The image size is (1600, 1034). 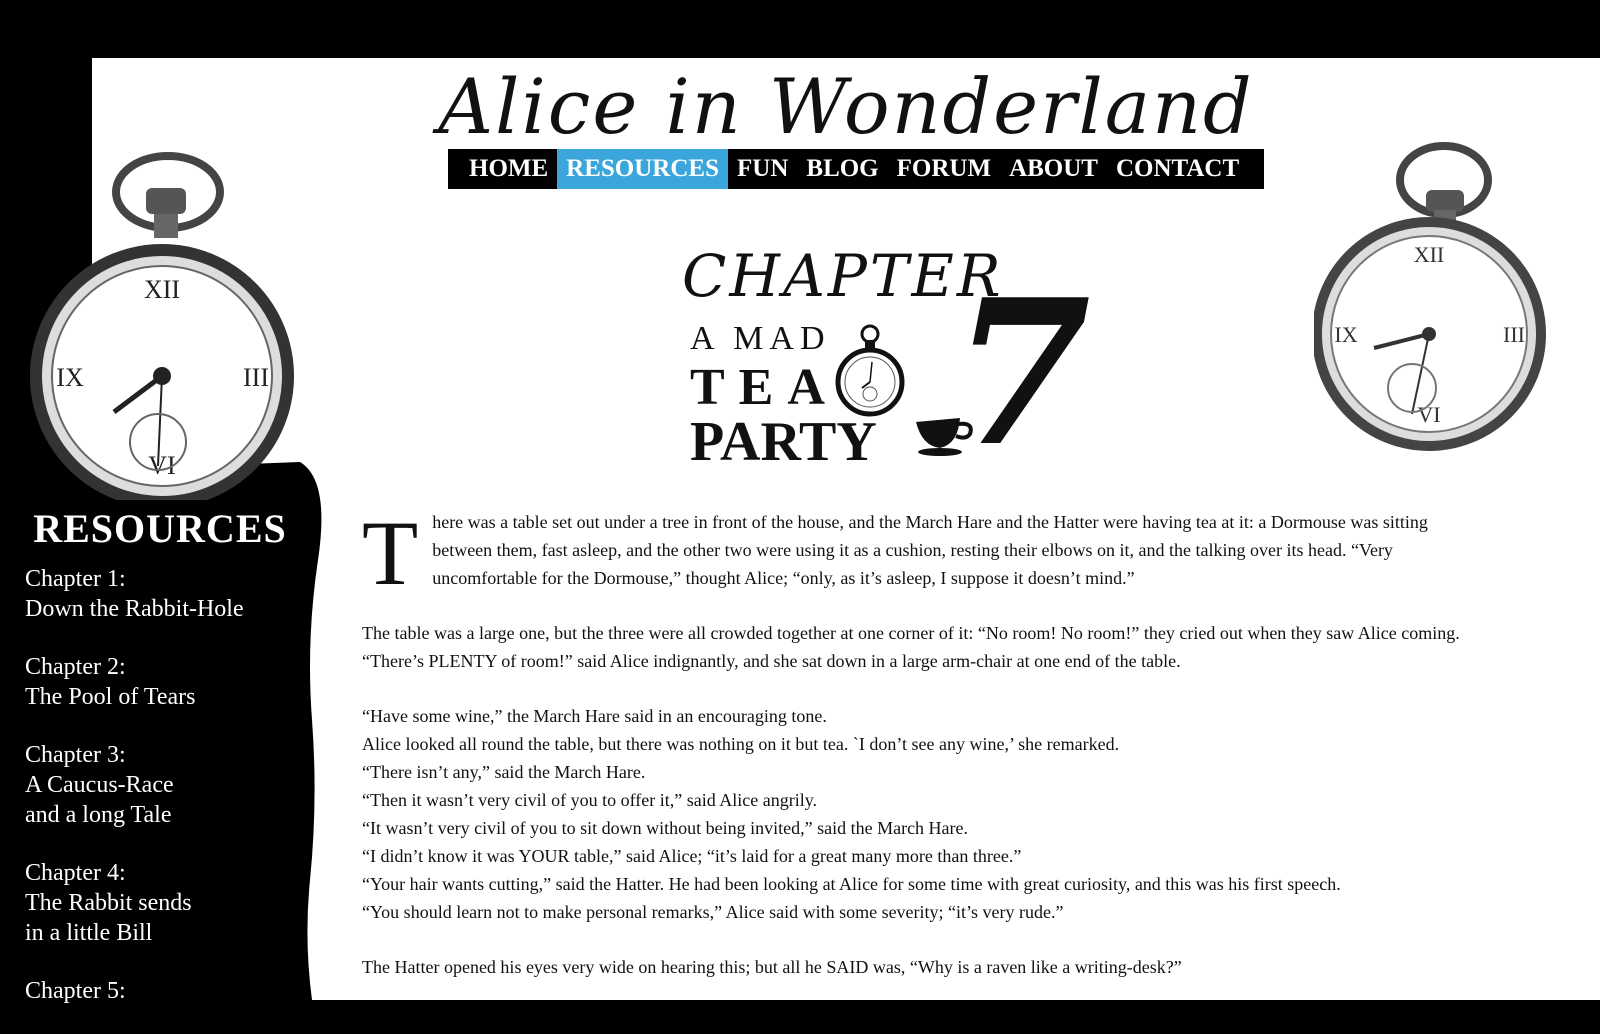 I want to click on svg-text: III, so click(x=1514, y=334).